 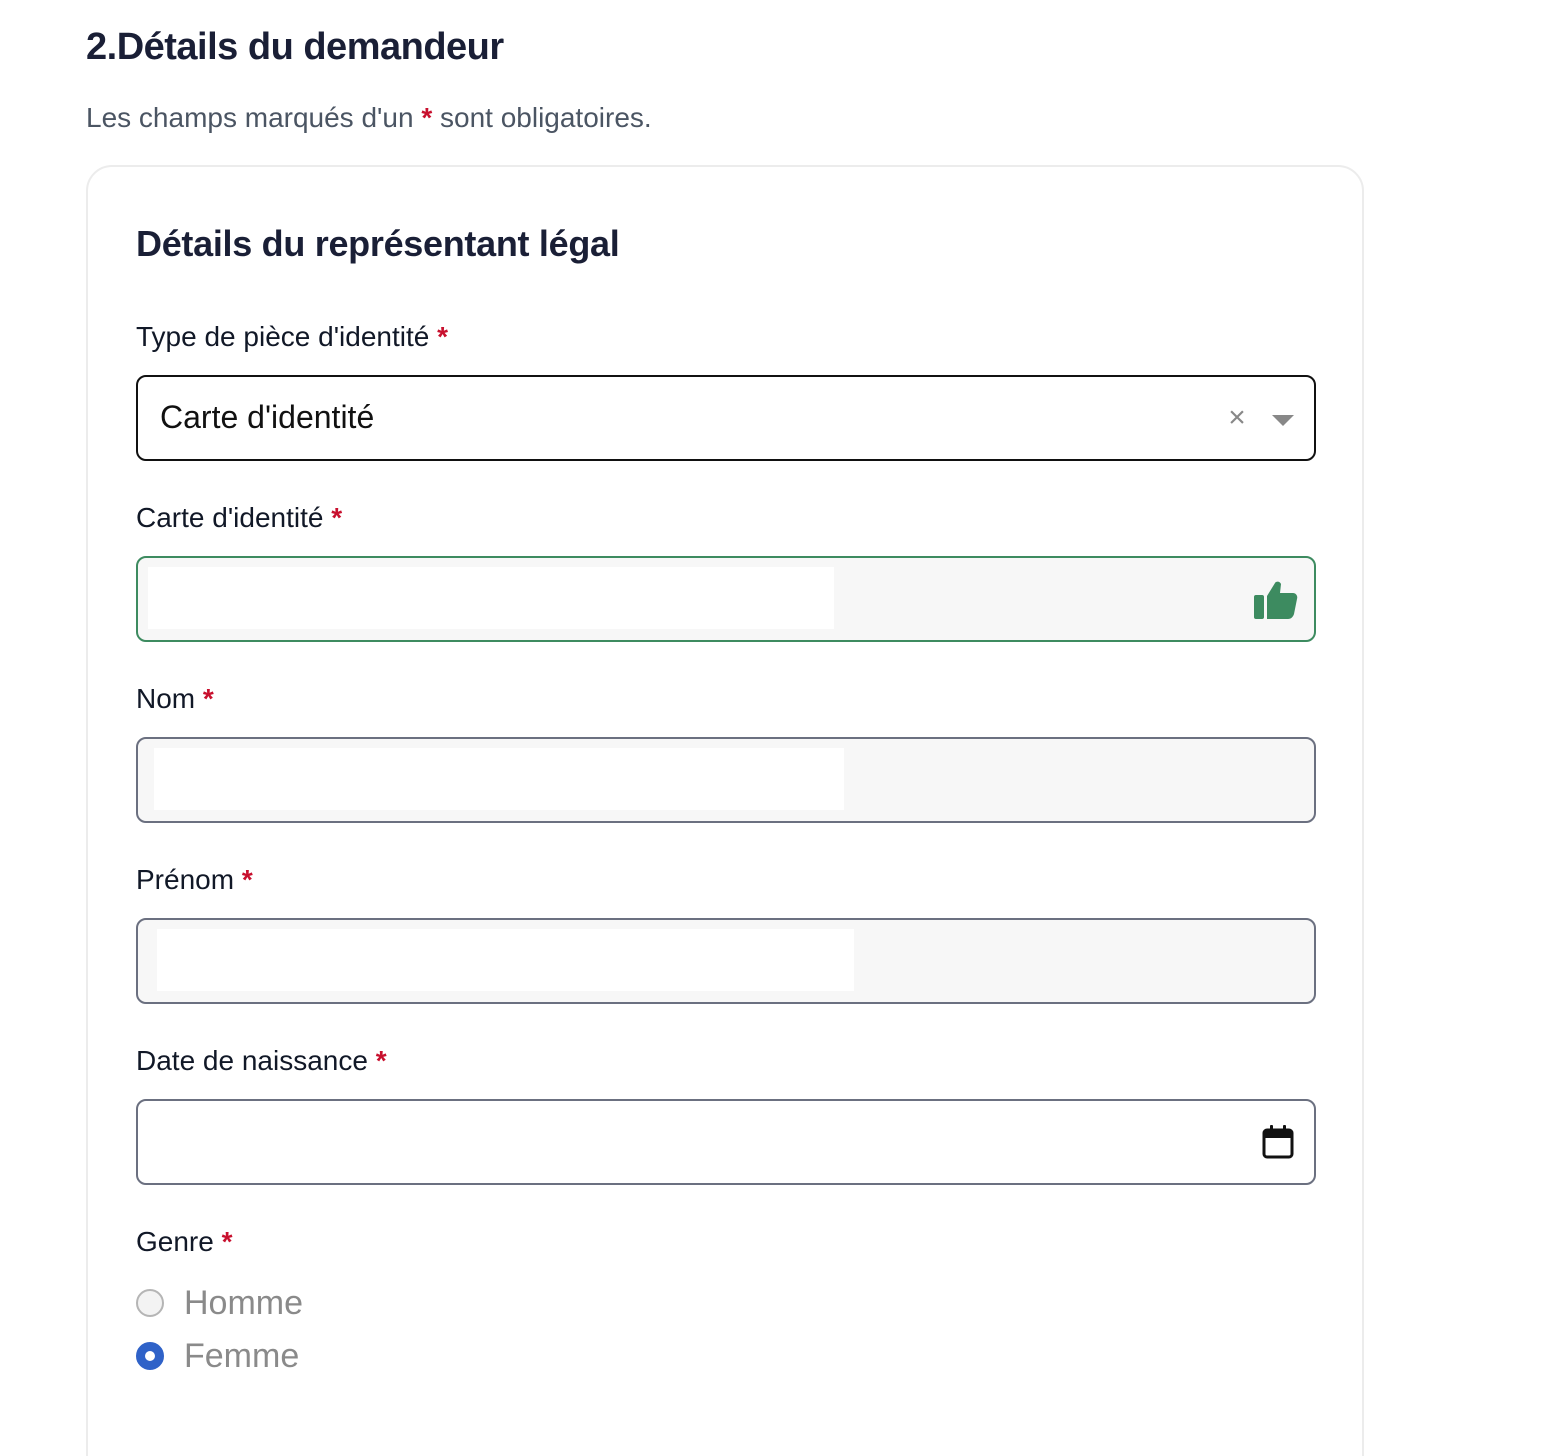 What do you see at coordinates (175, 1241) in the screenshot?
I see `gender-label-text: Genre` at bounding box center [175, 1241].